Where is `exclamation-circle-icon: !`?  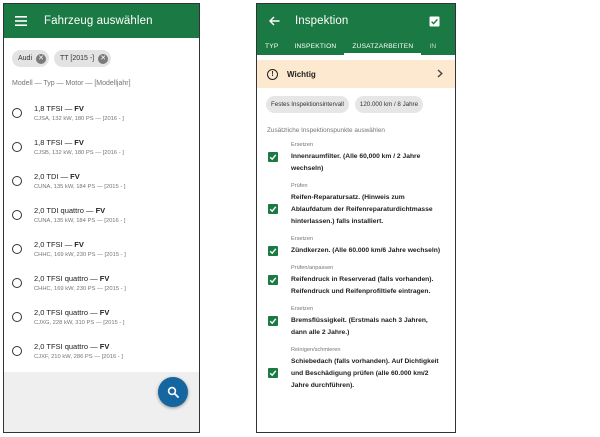 exclamation-circle-icon: ! is located at coordinates (272, 74).